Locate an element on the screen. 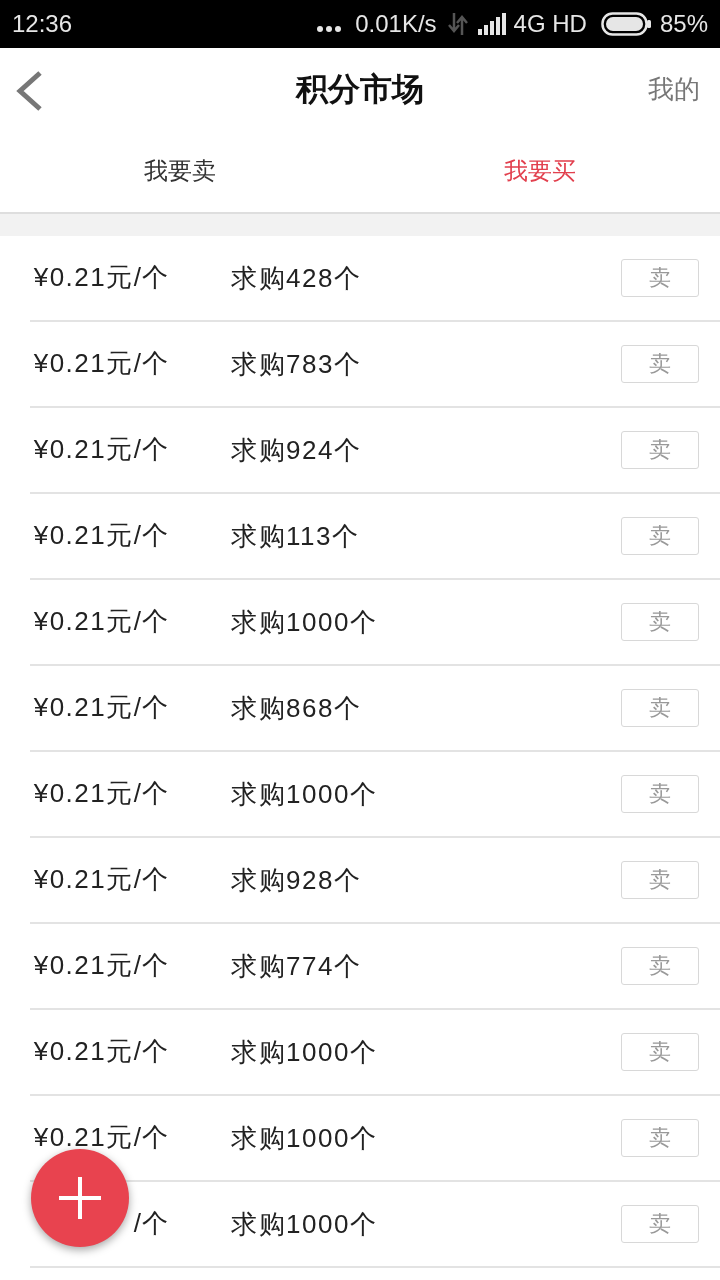 The image size is (720, 1280). network-speed: 0.01K/s is located at coordinates (396, 24).